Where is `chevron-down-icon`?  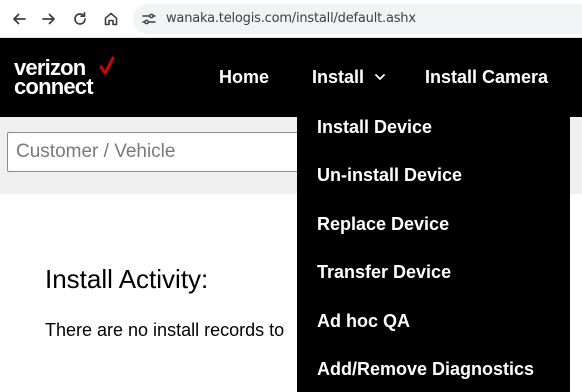 chevron-down-icon is located at coordinates (380, 77).